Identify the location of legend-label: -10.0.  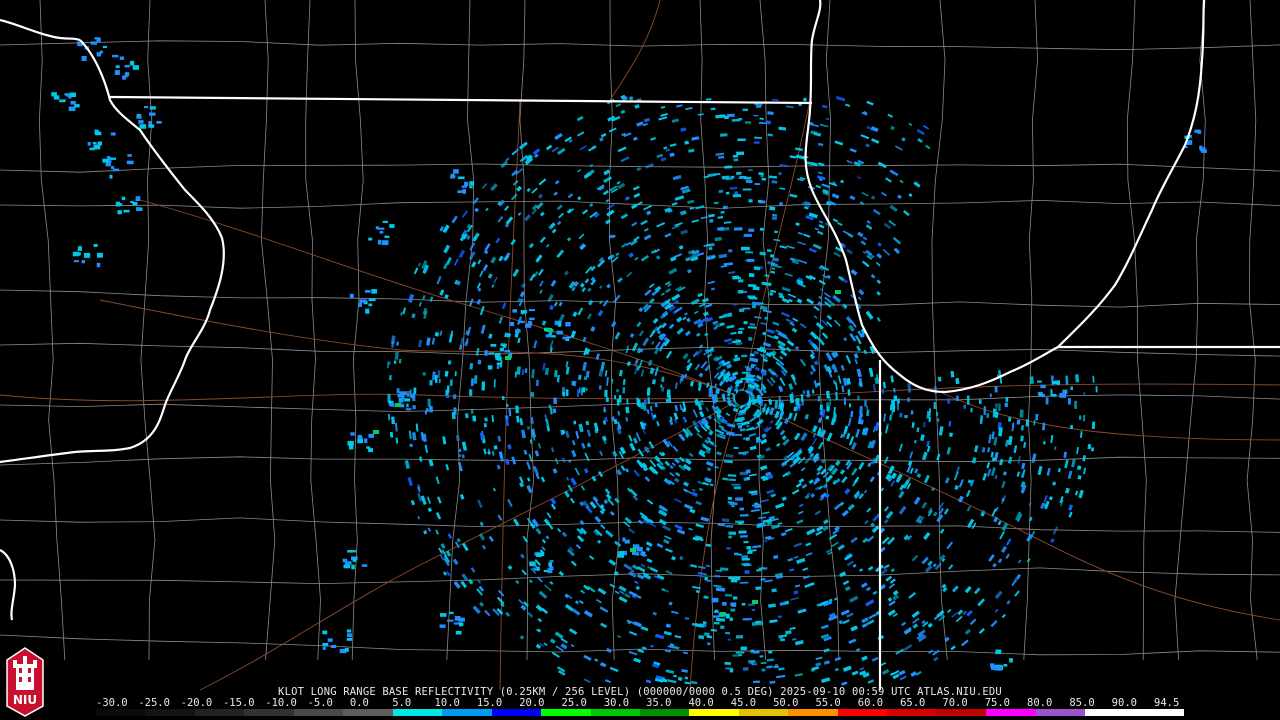
(281, 703).